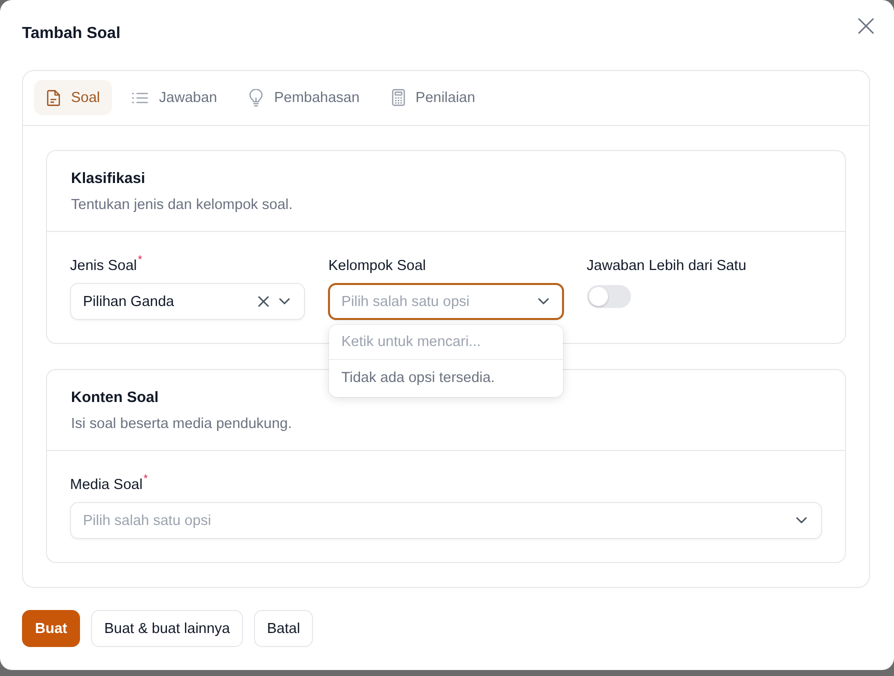 Image resolution: width=894 pixels, height=676 pixels. Describe the element at coordinates (256, 97) in the screenshot. I see `lightbulb-icon` at that location.